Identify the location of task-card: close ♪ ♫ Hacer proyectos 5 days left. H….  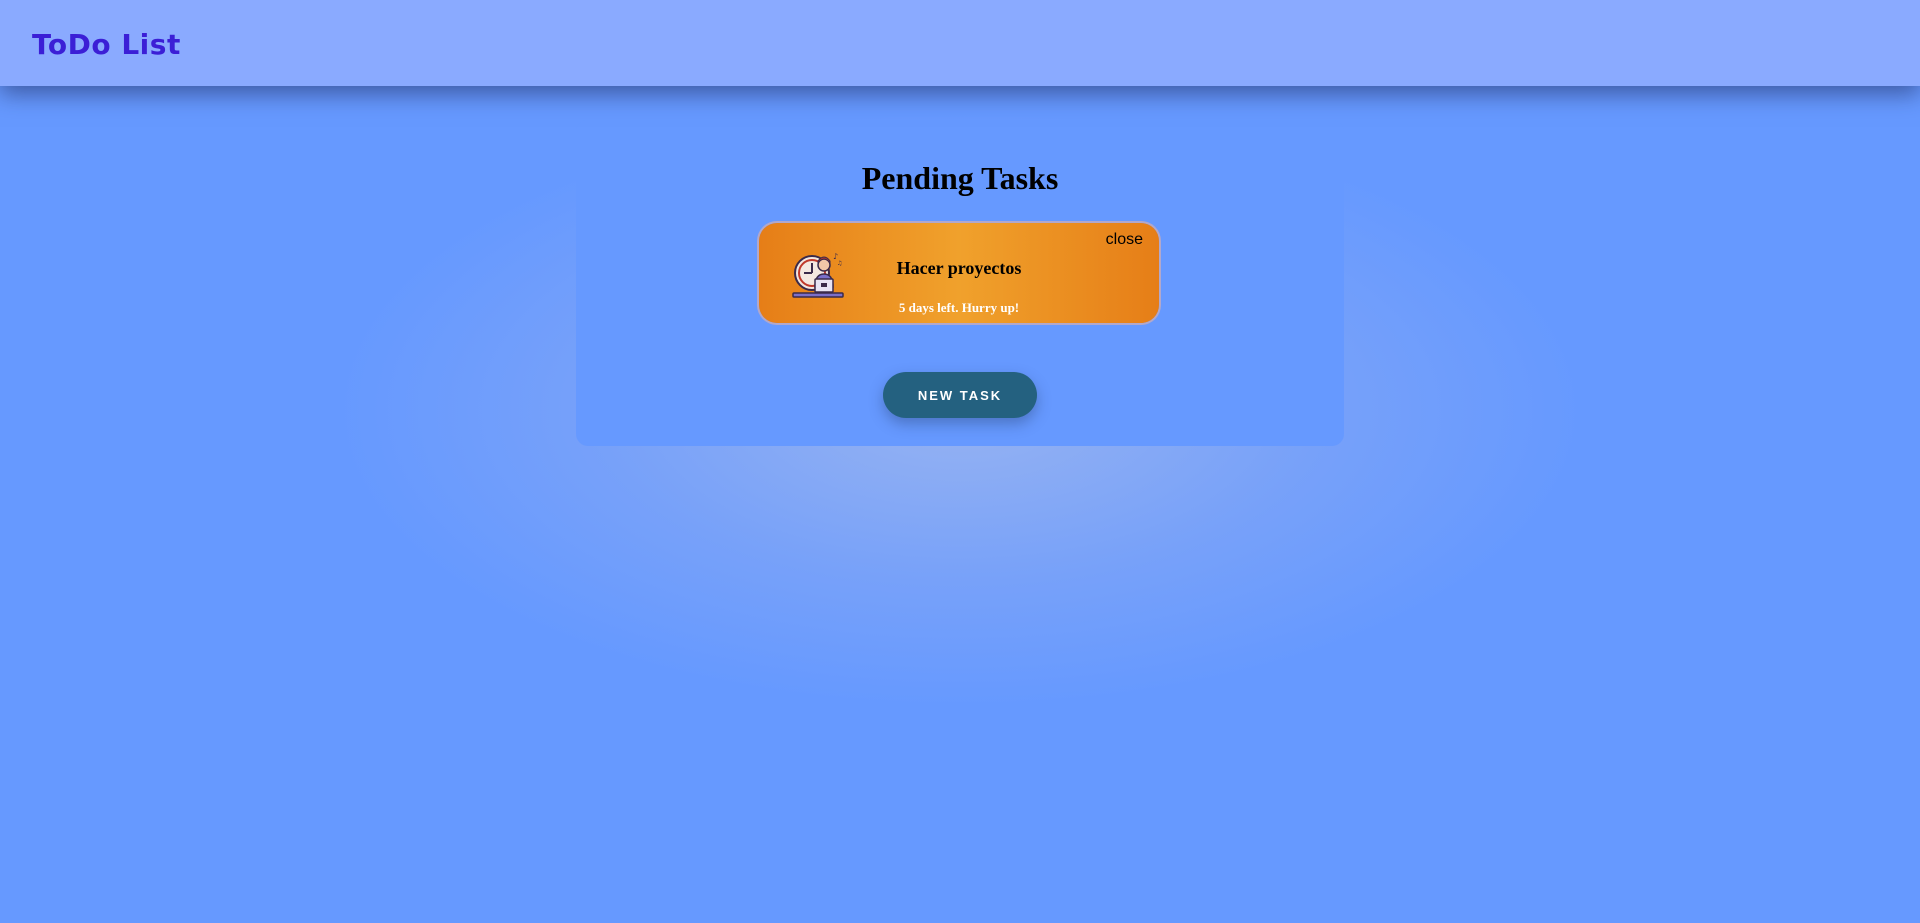
(959, 273).